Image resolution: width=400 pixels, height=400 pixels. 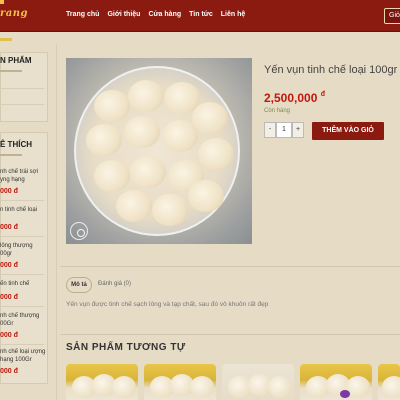 I want to click on stock-status: Còn hàng, so click(x=277, y=111).